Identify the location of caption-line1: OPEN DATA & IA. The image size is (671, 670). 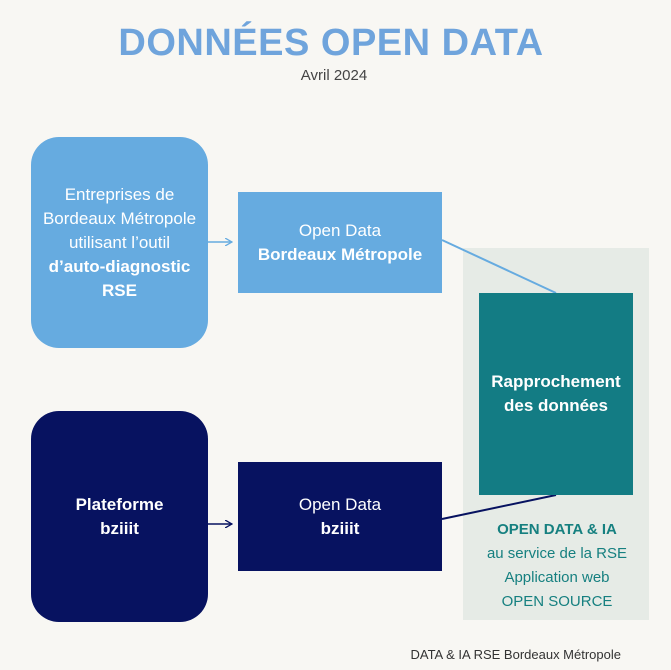
(557, 529).